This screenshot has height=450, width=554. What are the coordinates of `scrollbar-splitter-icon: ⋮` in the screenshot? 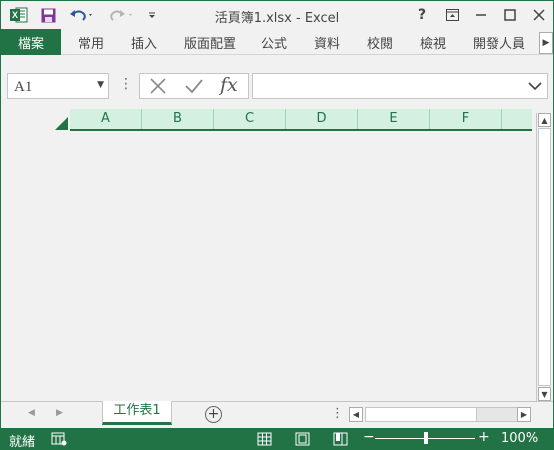 It's located at (337, 413).